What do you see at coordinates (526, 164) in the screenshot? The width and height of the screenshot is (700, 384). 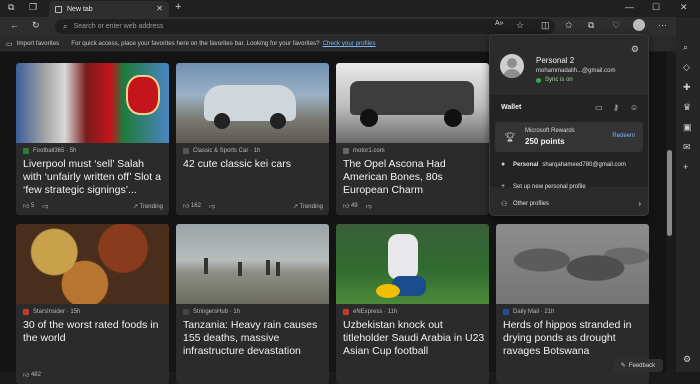 I see `other-profile-tag: Personal` at bounding box center [526, 164].